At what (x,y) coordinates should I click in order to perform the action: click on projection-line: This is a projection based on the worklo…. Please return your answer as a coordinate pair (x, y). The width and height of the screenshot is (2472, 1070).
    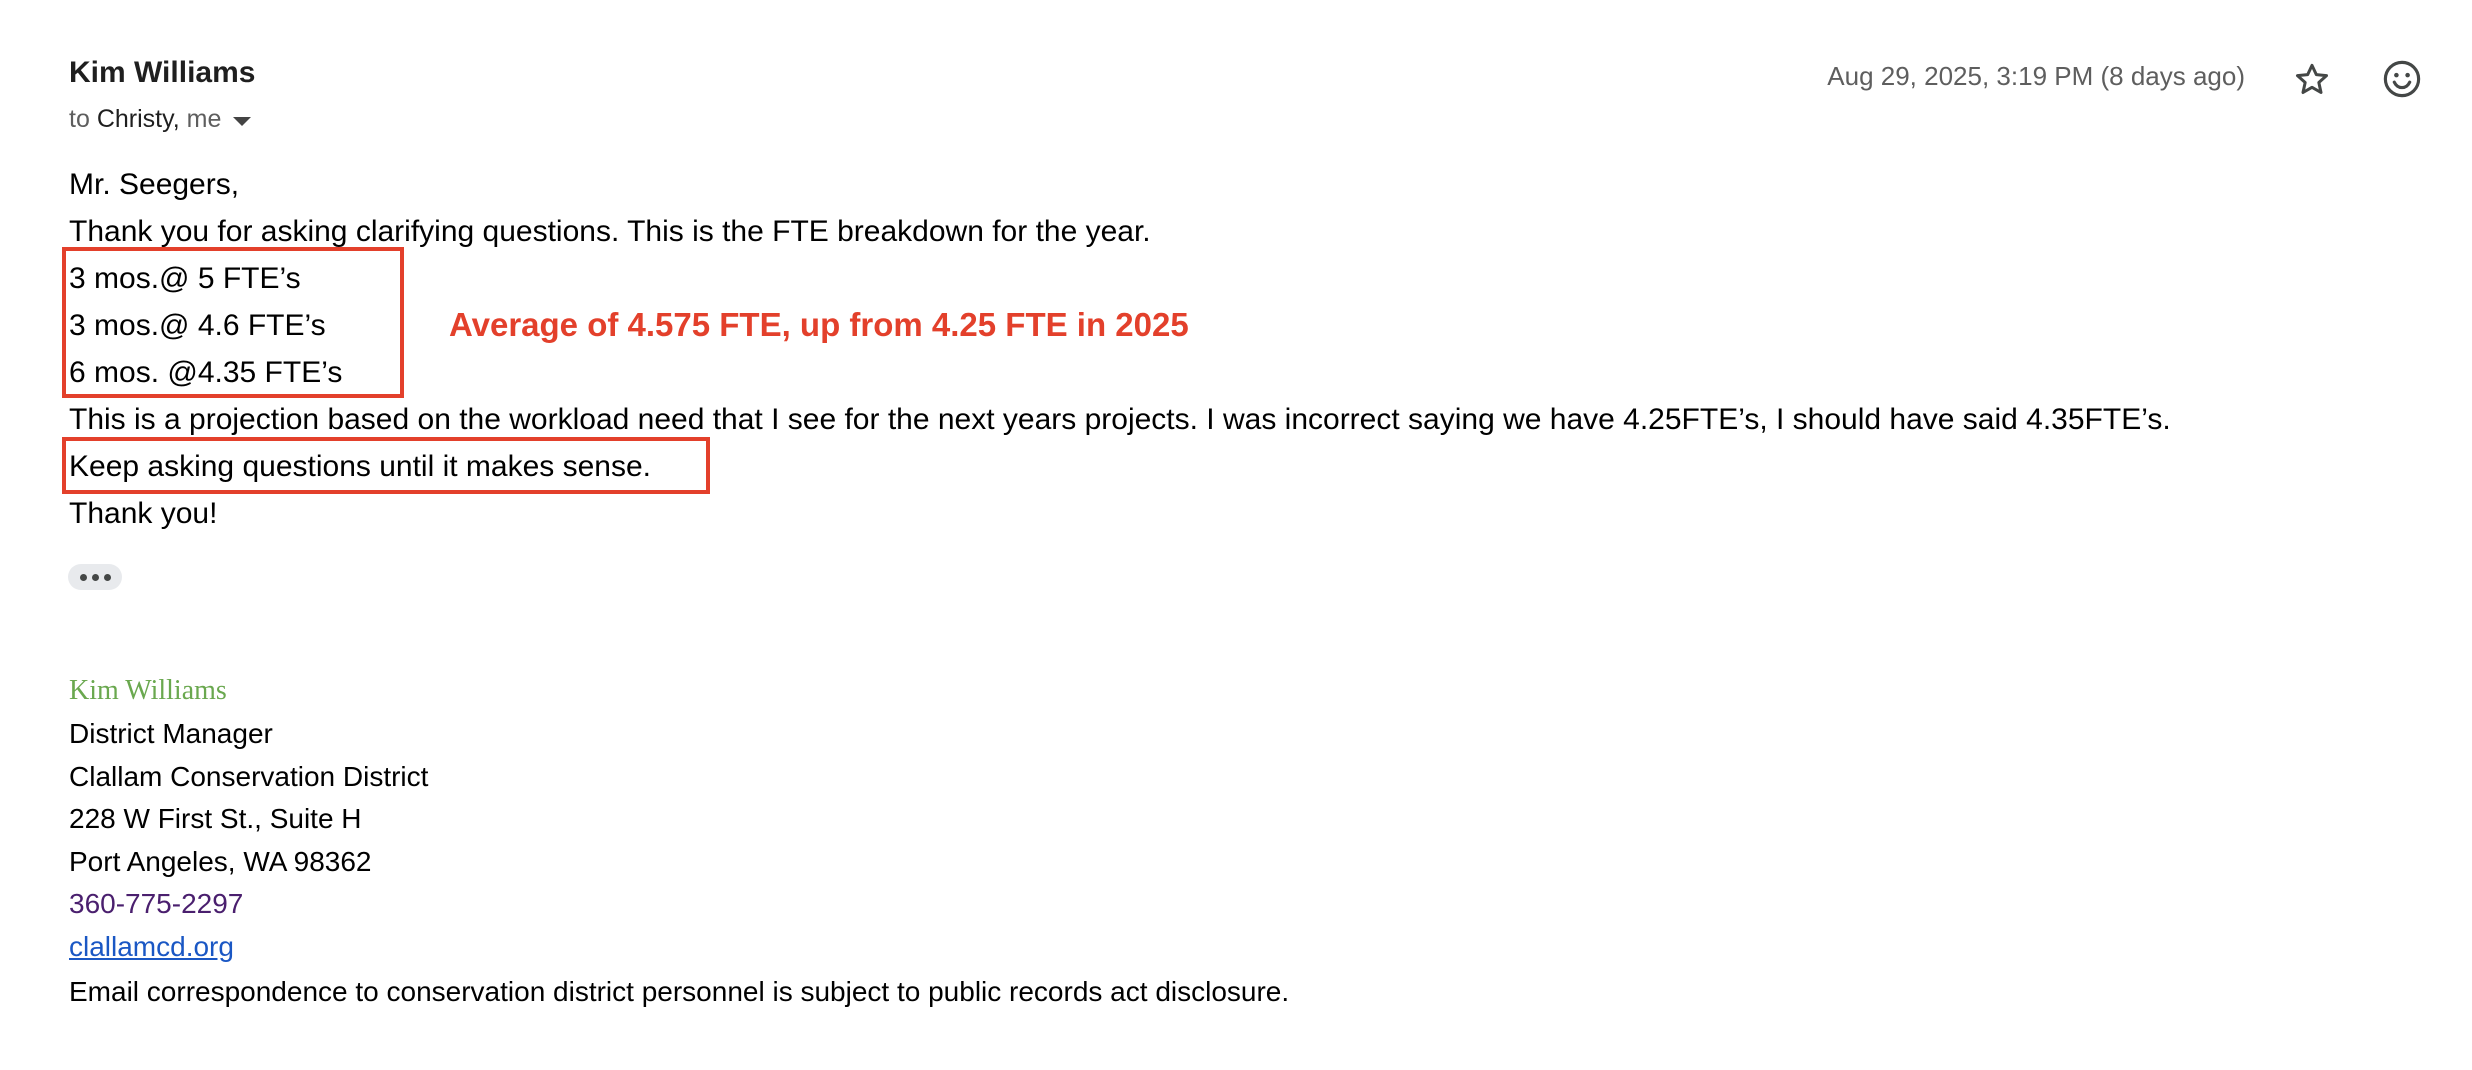
    Looking at the image, I should click on (1120, 419).